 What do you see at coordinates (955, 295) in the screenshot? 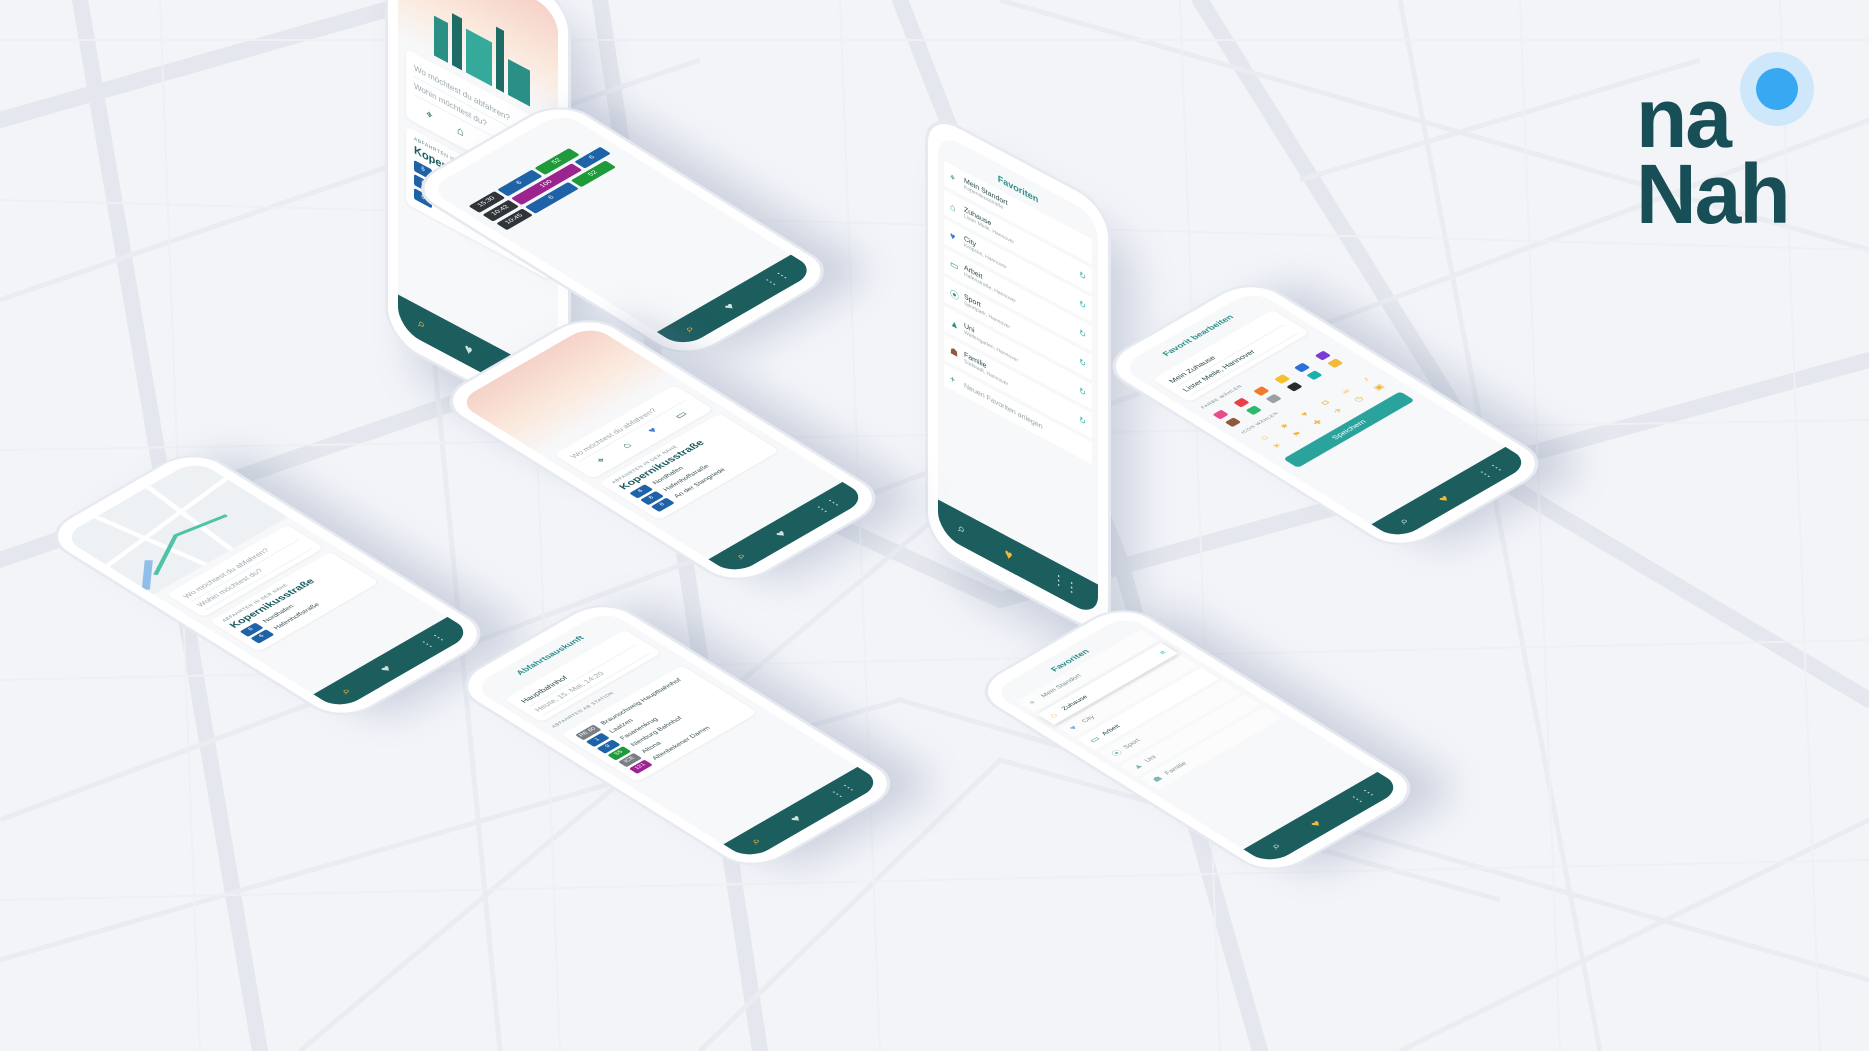
I see `dumbbell-icon: ⦿` at bounding box center [955, 295].